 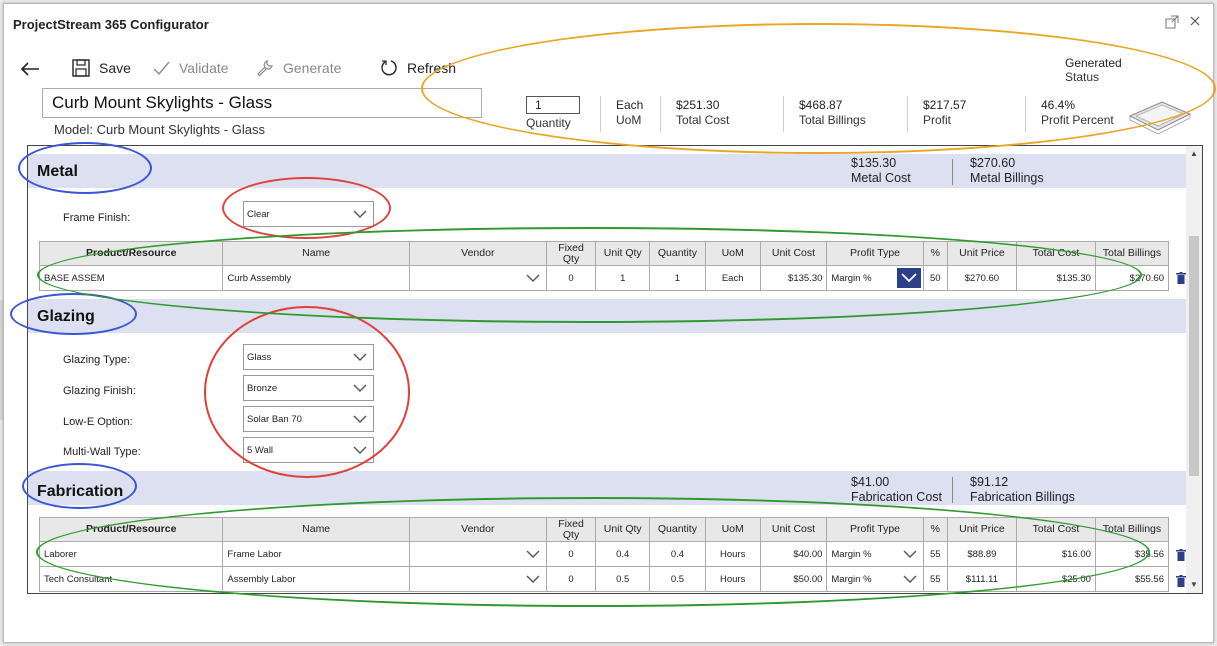 What do you see at coordinates (131, 278) in the screenshot?
I see `cell-product: BASE ASSEM` at bounding box center [131, 278].